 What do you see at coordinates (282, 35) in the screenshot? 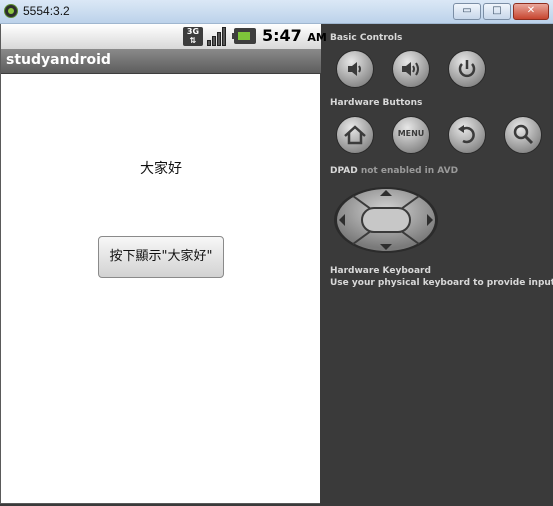
I see `clock-time: 5:47` at bounding box center [282, 35].